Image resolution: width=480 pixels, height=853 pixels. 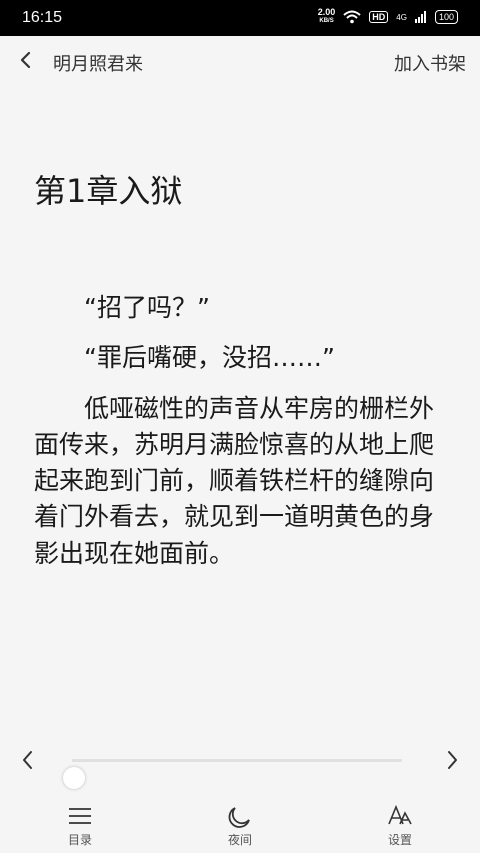 What do you see at coordinates (326, 12) in the screenshot?
I see `network-speed-value: 2.00` at bounding box center [326, 12].